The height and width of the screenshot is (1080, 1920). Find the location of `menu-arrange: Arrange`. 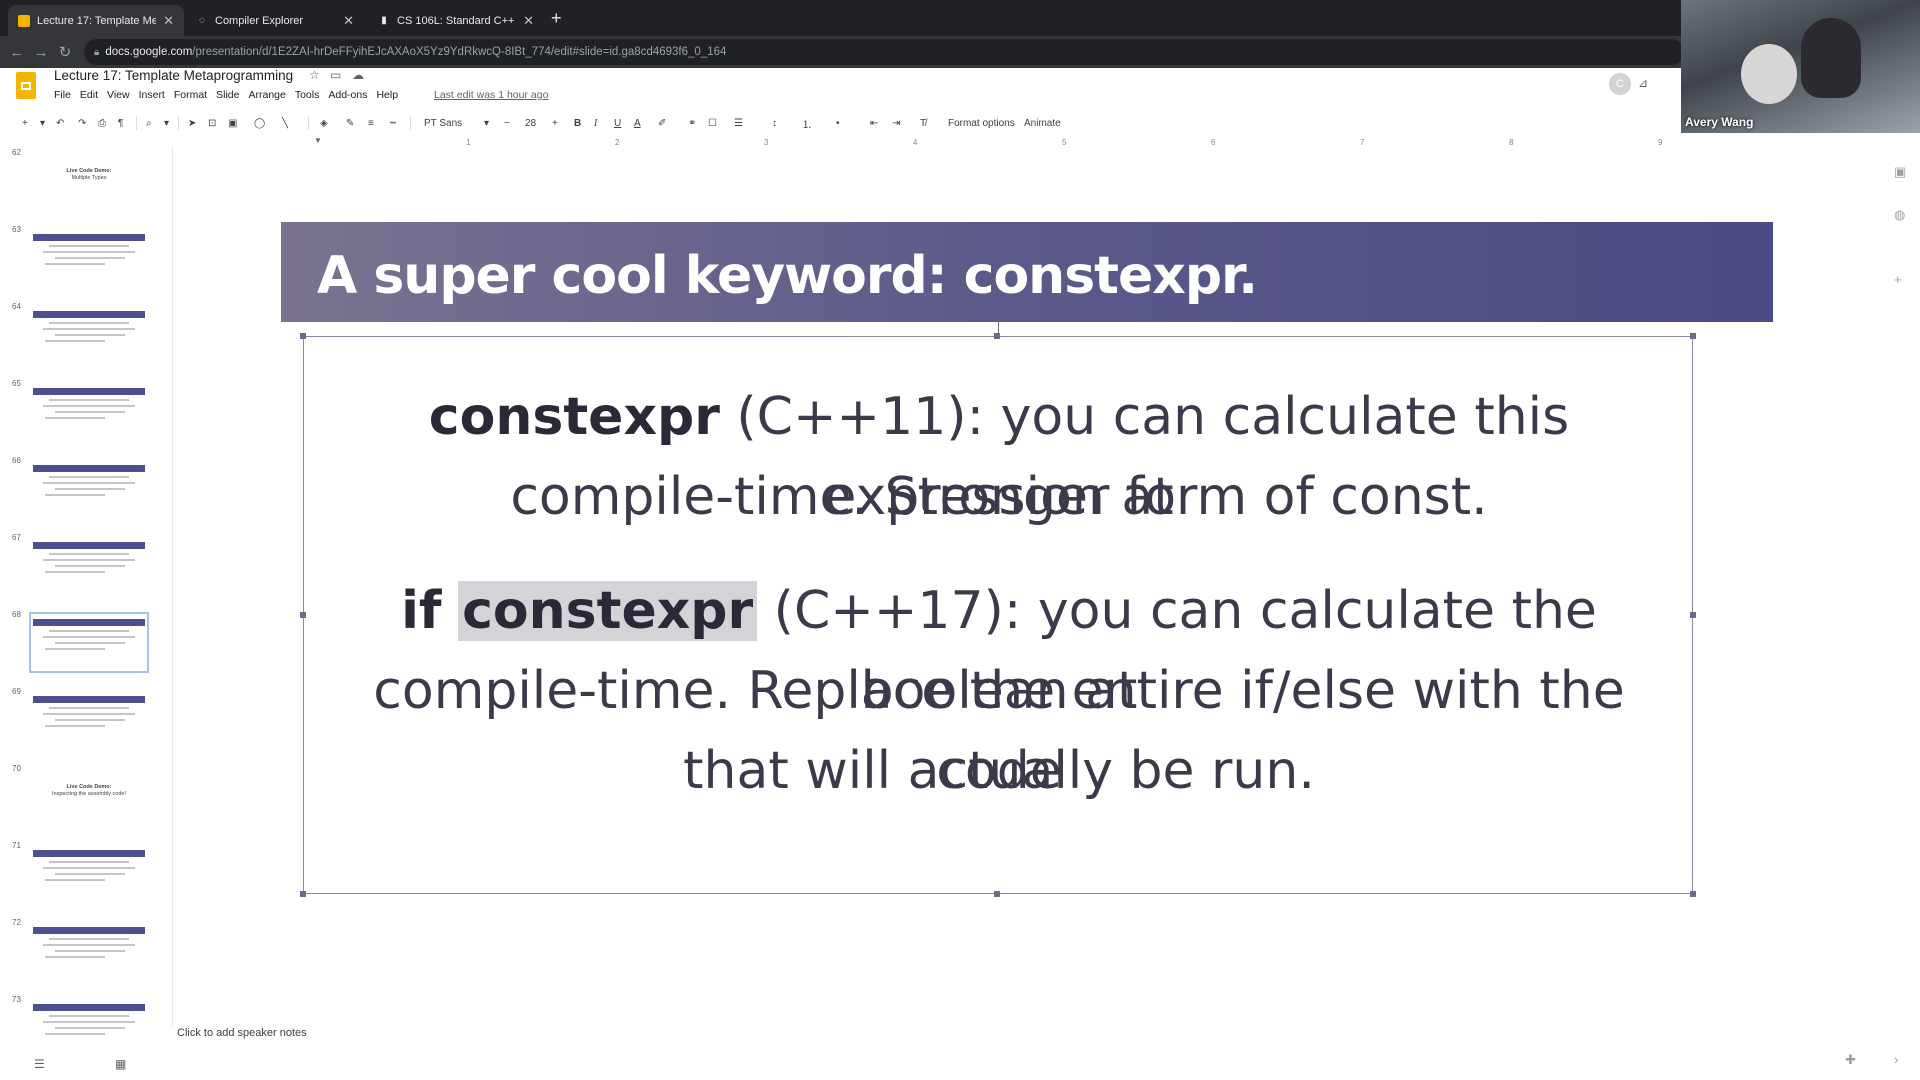

menu-arrange: Arrange is located at coordinates (269, 95).